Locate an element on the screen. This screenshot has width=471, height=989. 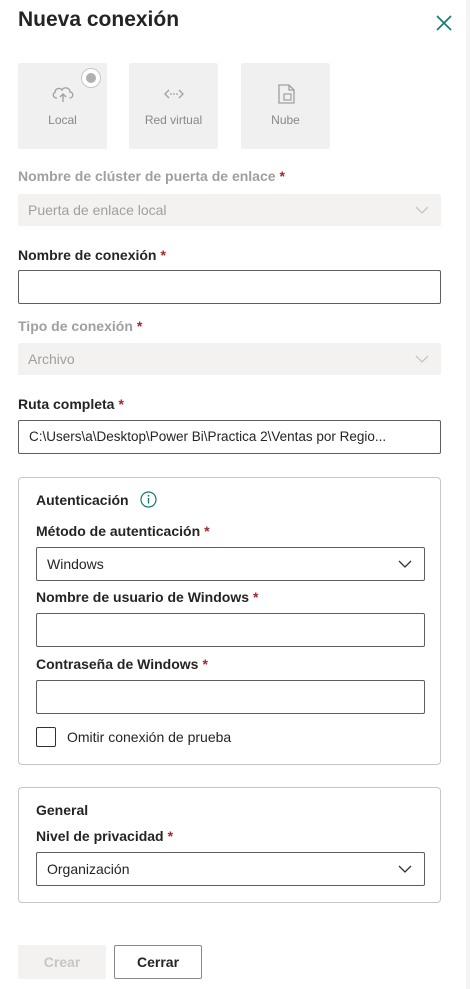
password-label: Contraseña de Windows * is located at coordinates (122, 664).